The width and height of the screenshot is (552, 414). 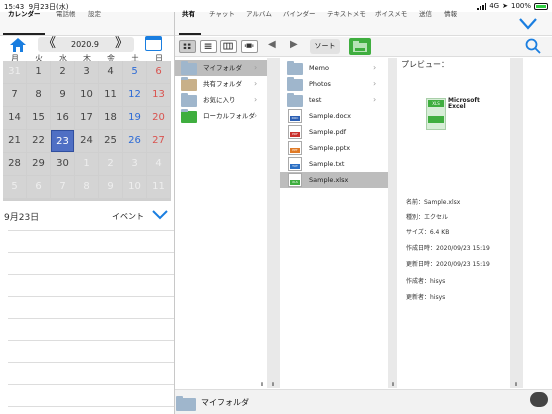 I want to click on file-item-pdf: PDF Sample.pdf, so click(x=334, y=132).